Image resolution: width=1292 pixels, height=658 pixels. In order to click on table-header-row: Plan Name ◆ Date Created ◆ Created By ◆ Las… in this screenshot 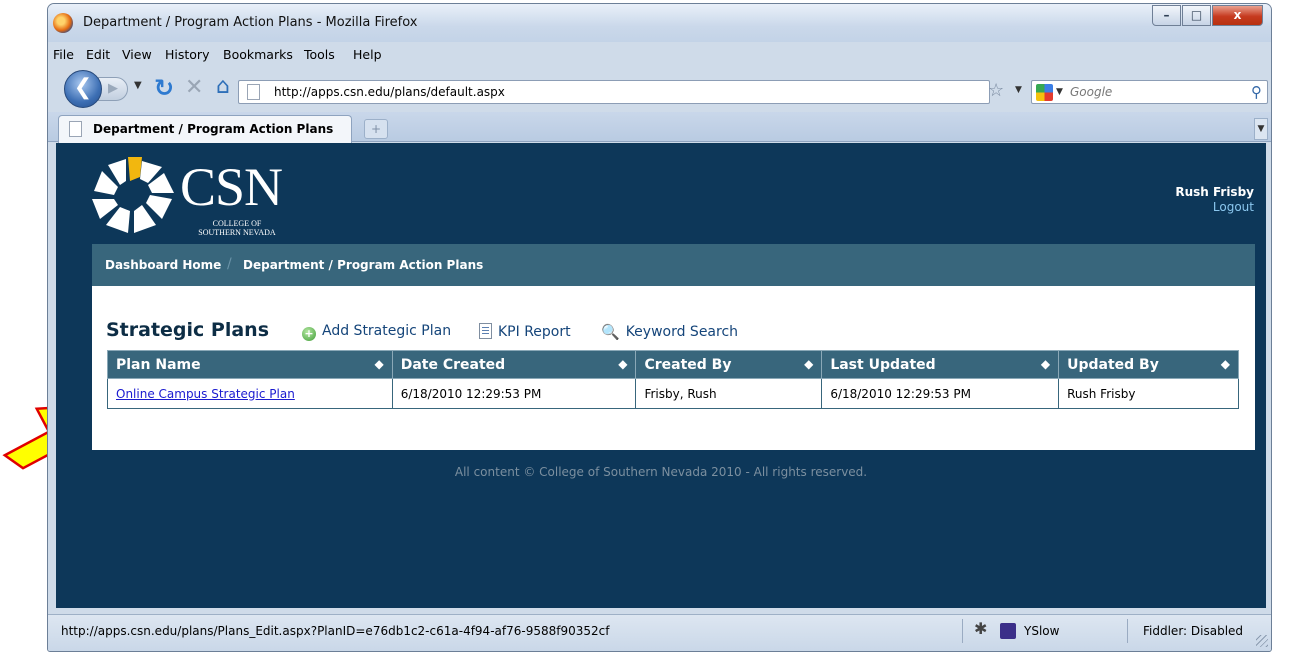, I will do `click(673, 364)`.